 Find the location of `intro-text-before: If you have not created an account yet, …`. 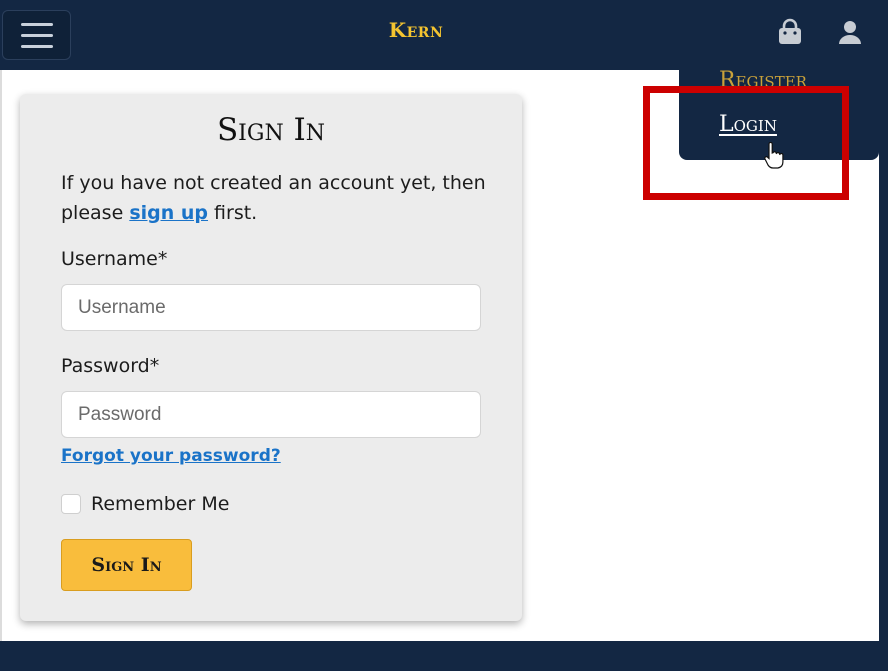

intro-text-before: If you have not created an account yet, … is located at coordinates (273, 198).